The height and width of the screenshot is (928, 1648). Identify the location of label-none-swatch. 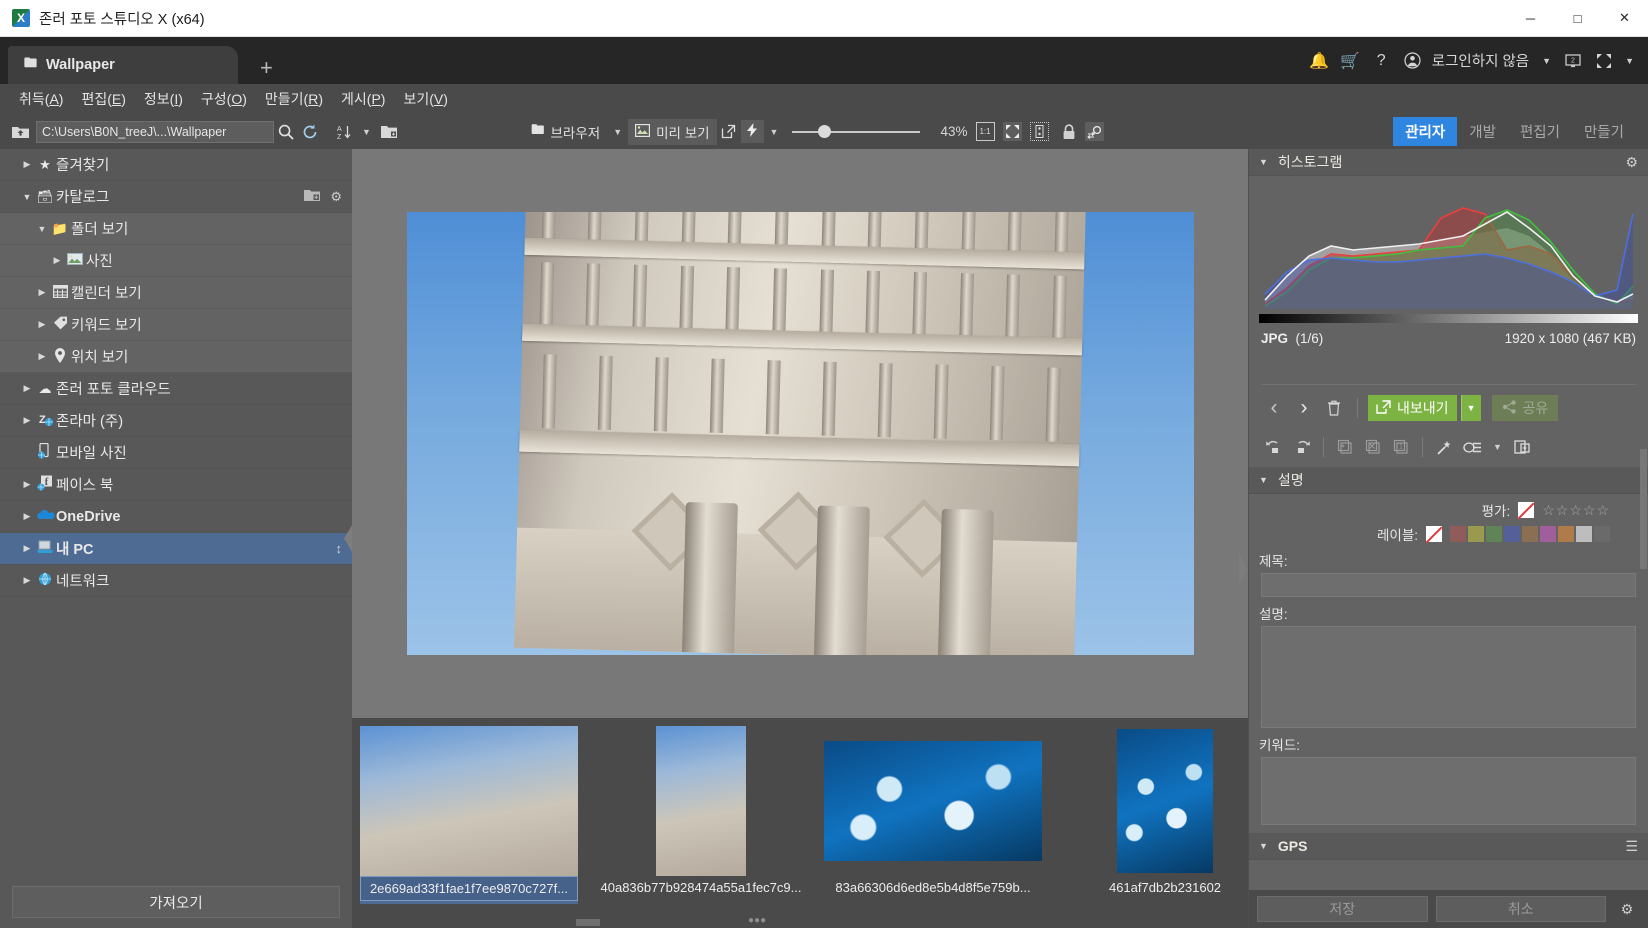
(1434, 534).